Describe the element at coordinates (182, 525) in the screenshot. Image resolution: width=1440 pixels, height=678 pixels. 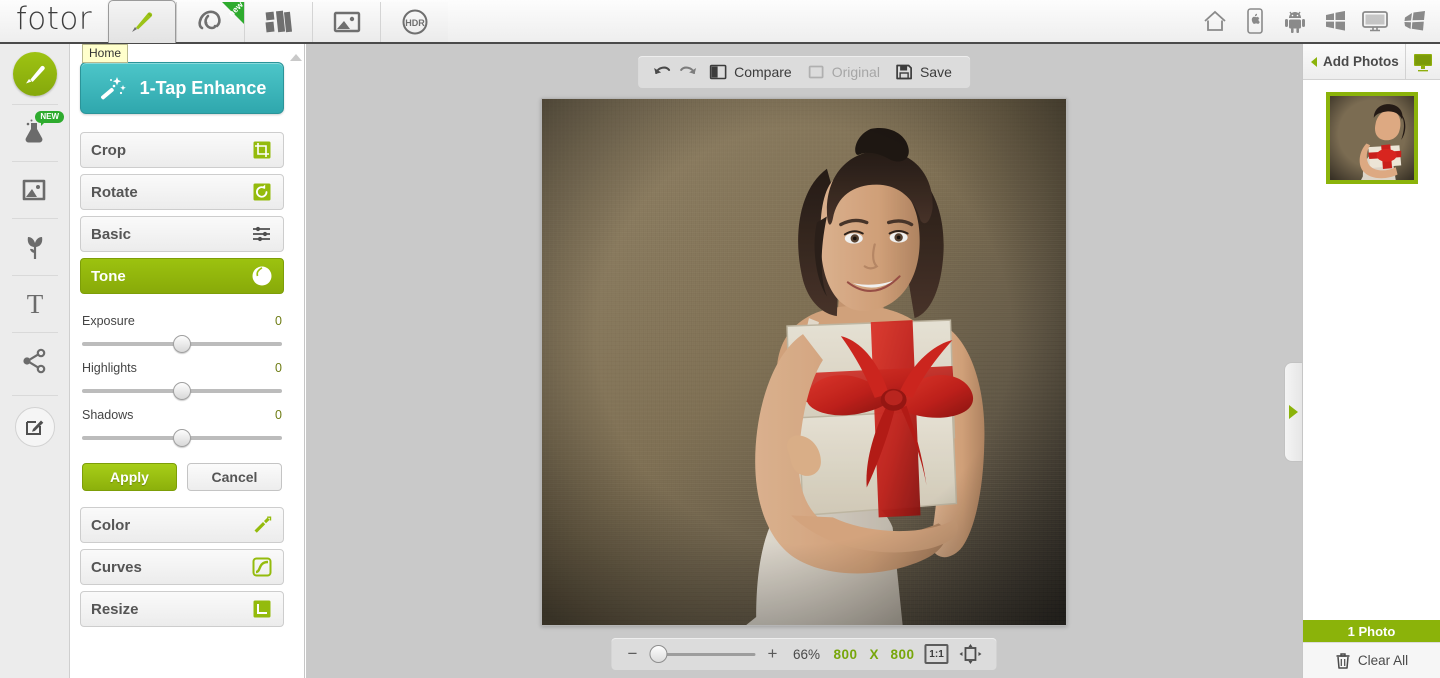
I see `tool-row-color: Color` at that location.